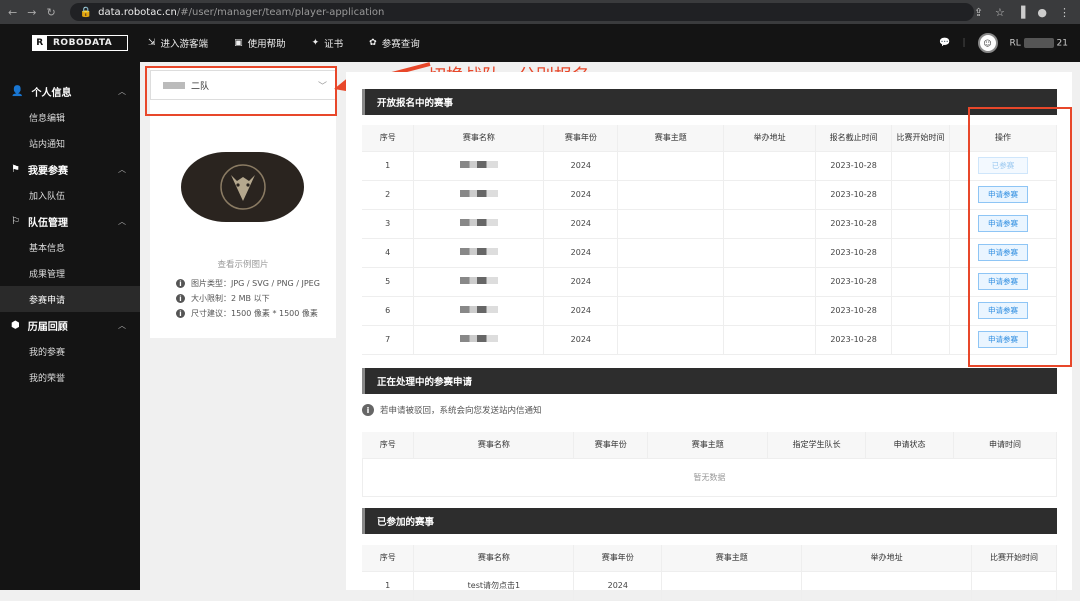 The image size is (1080, 601). I want to click on table-row: 6 2024 2023-10-28 申请参赛, so click(709, 311).